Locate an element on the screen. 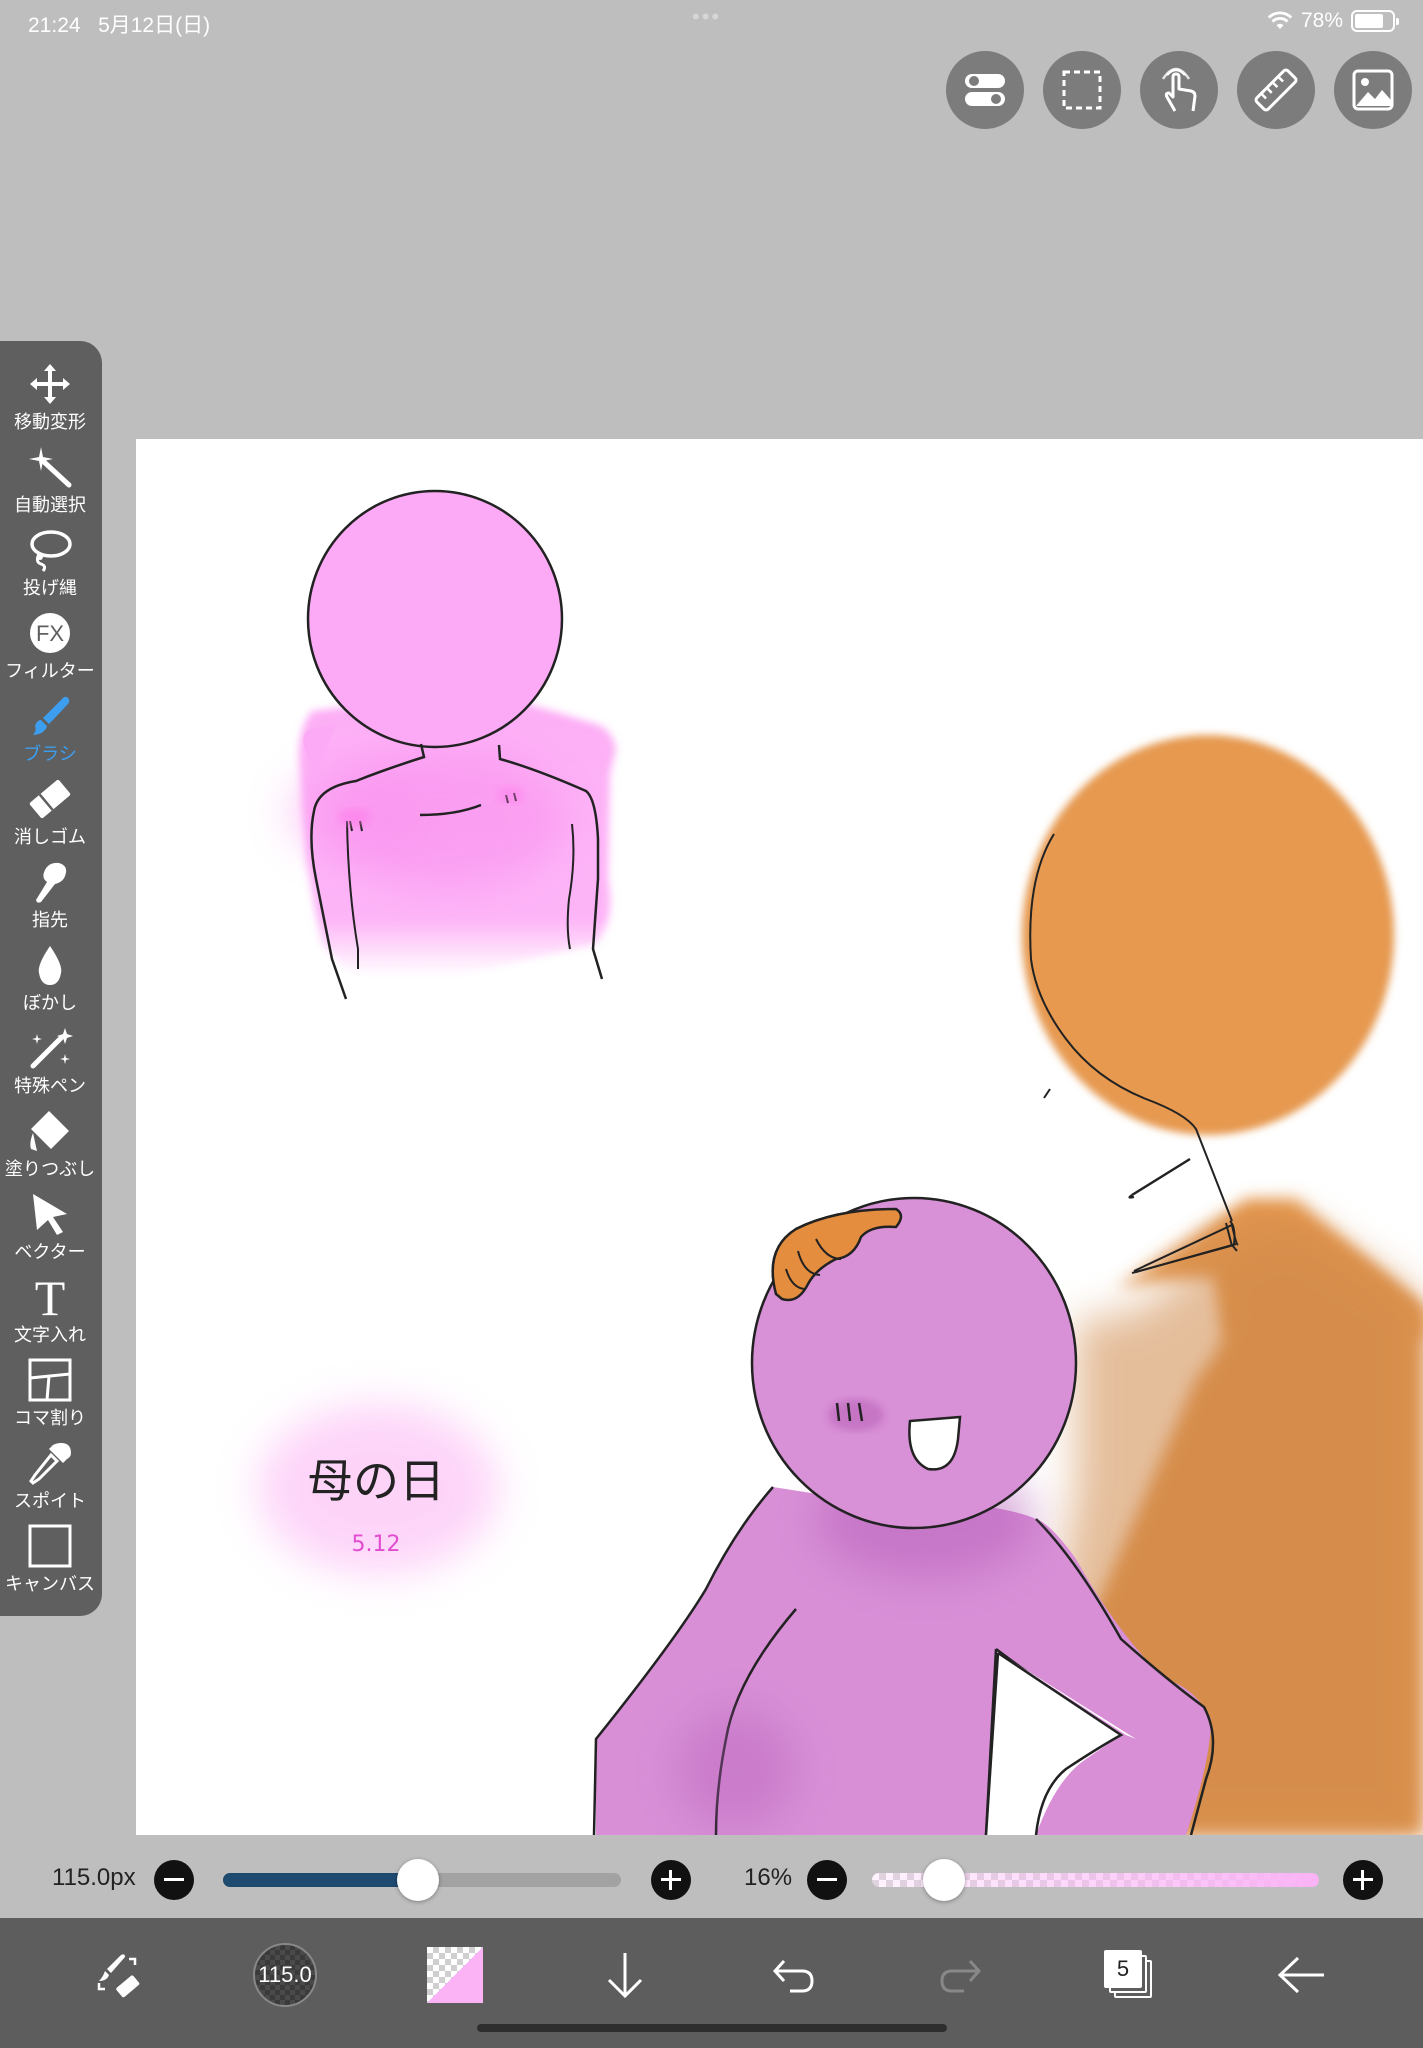  tool-special-pen: 特殊ペン is located at coordinates (50, 1063).